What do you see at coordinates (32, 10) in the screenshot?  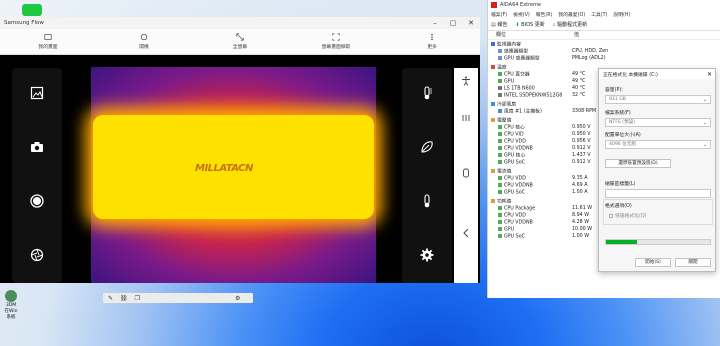 I see `desktop-icon-line` at bounding box center [32, 10].